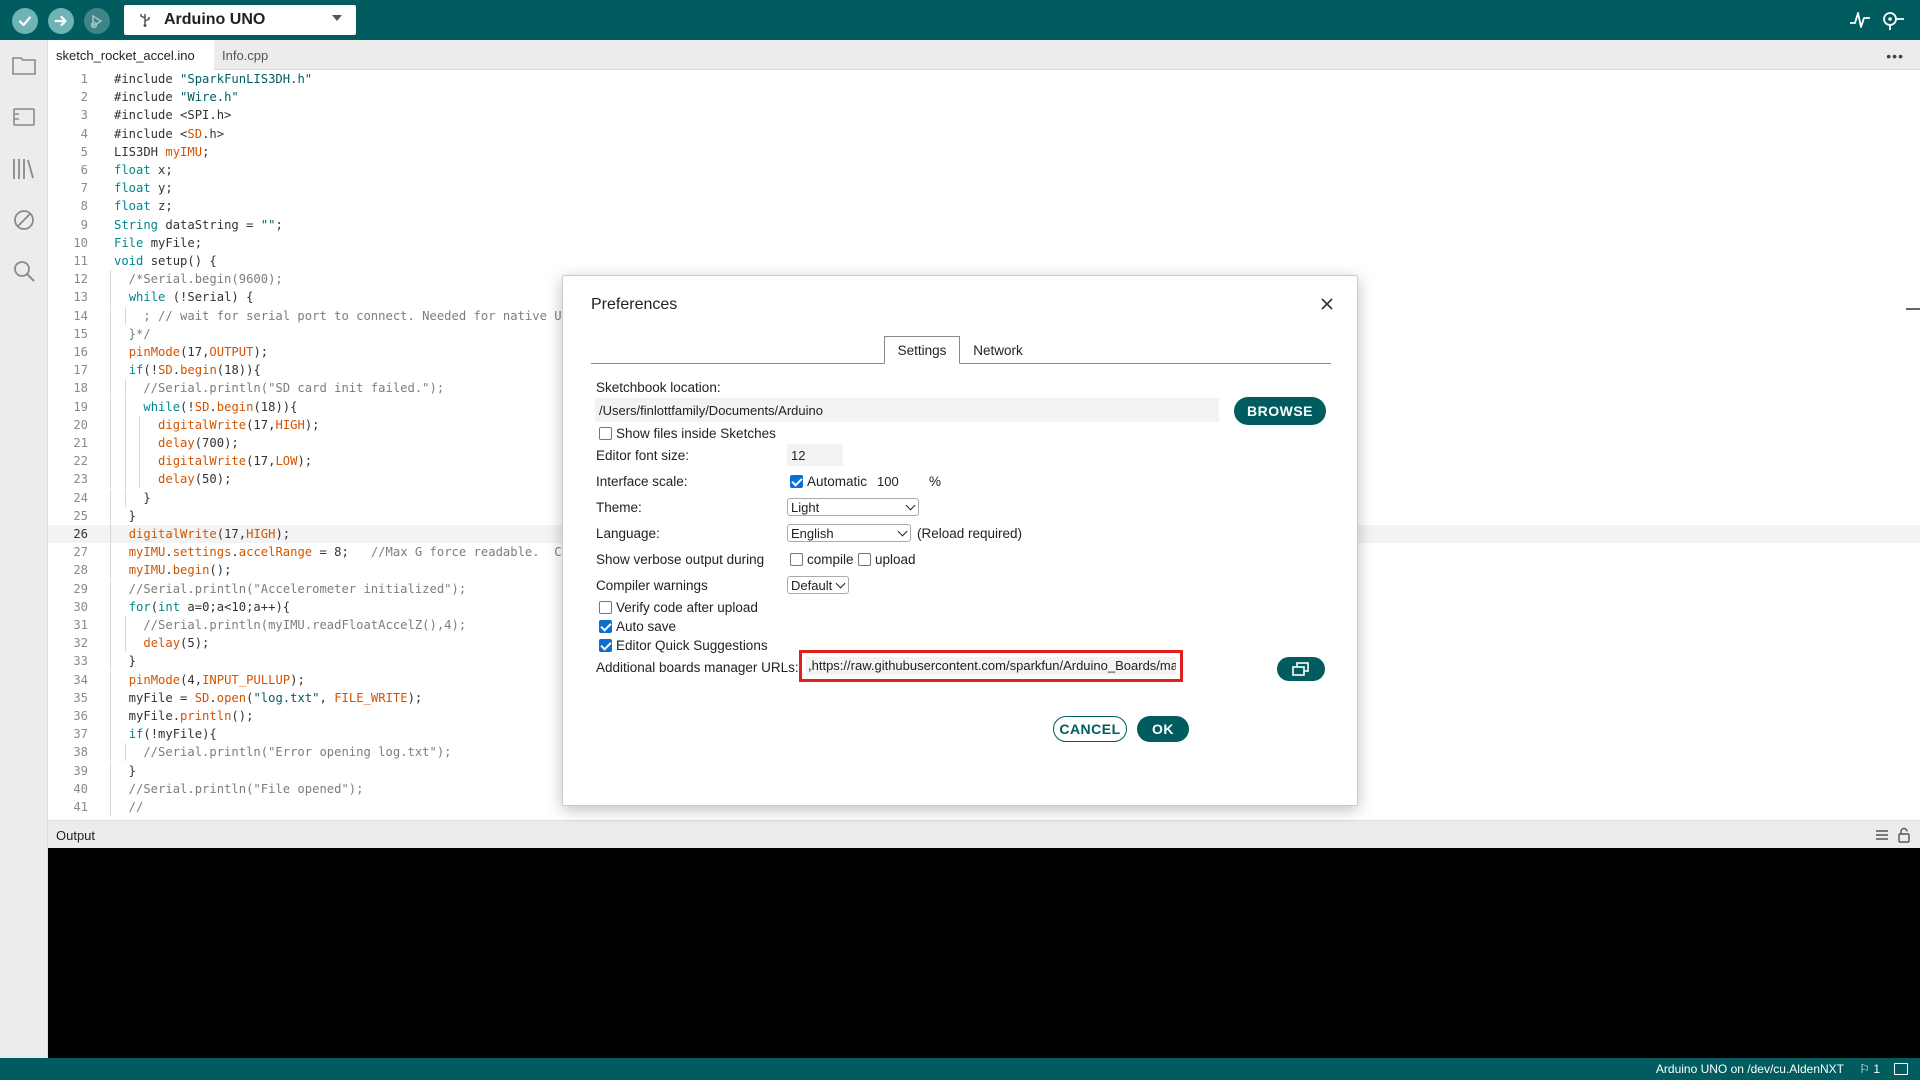  What do you see at coordinates (24, 560) in the screenshot?
I see `left-sidebar: MK` at bounding box center [24, 560].